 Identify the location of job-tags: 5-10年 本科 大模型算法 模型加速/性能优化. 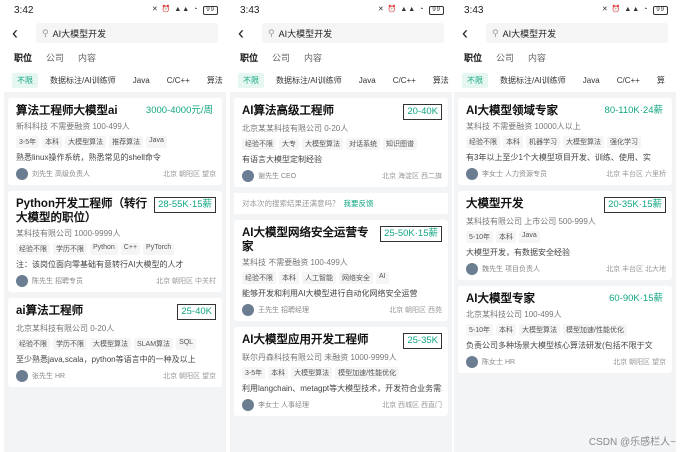
(566, 331).